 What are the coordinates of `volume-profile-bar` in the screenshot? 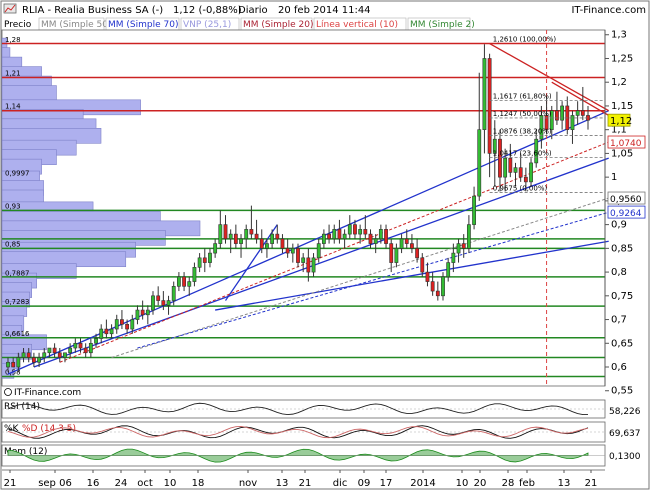 It's located at (29, 93).